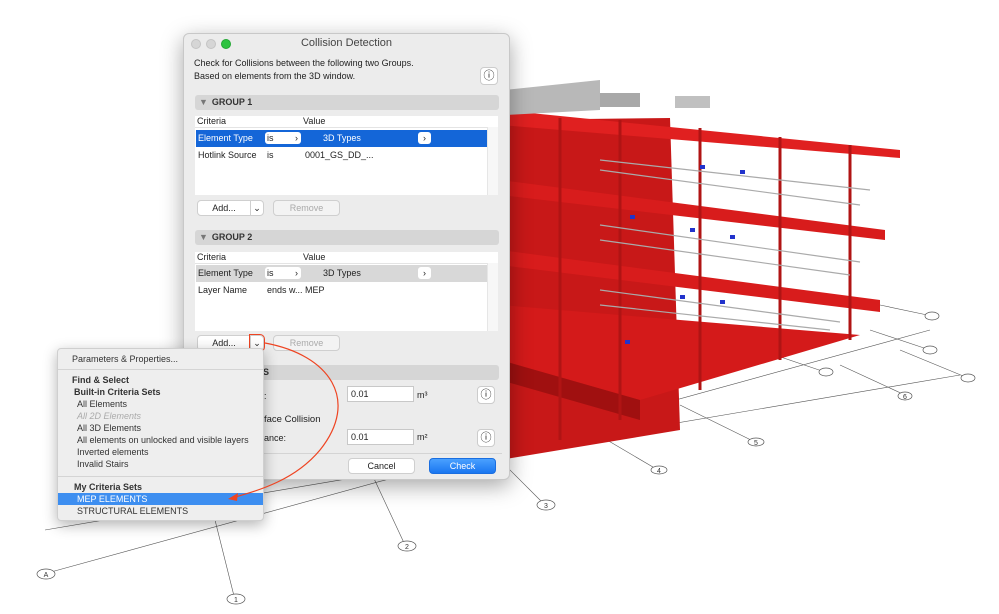 The height and width of the screenshot is (614, 999). I want to click on surface-unit: m², so click(422, 437).